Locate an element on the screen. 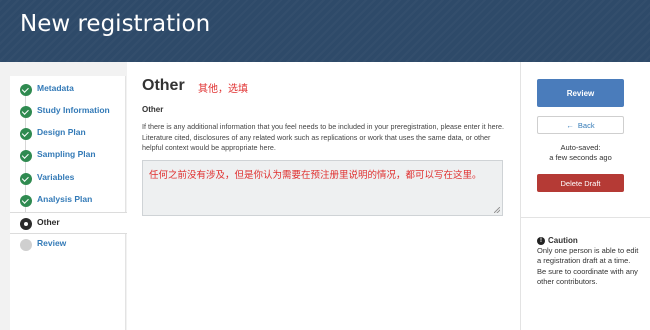  sidebar-item-label: Other is located at coordinates (48, 222).